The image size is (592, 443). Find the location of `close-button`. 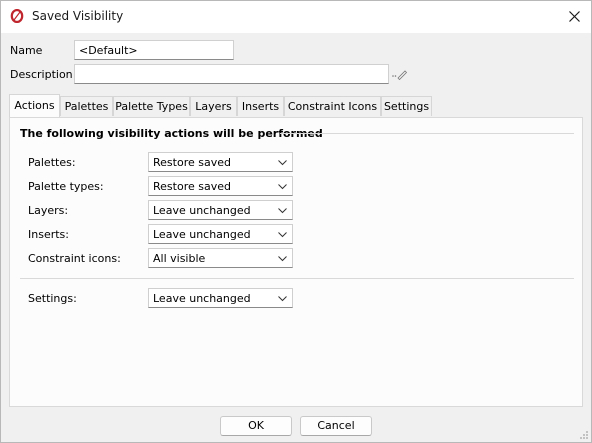

close-button is located at coordinates (575, 17).